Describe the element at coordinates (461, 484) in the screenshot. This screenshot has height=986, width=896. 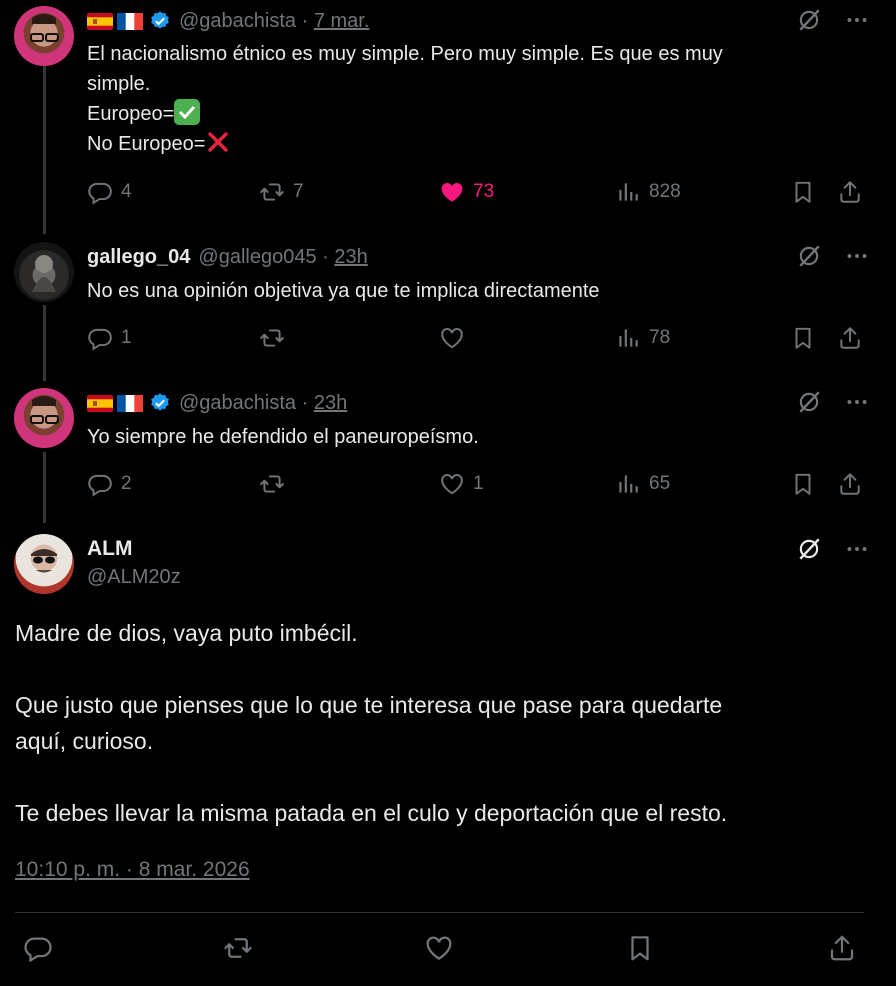
I see `like-button: 1` at that location.